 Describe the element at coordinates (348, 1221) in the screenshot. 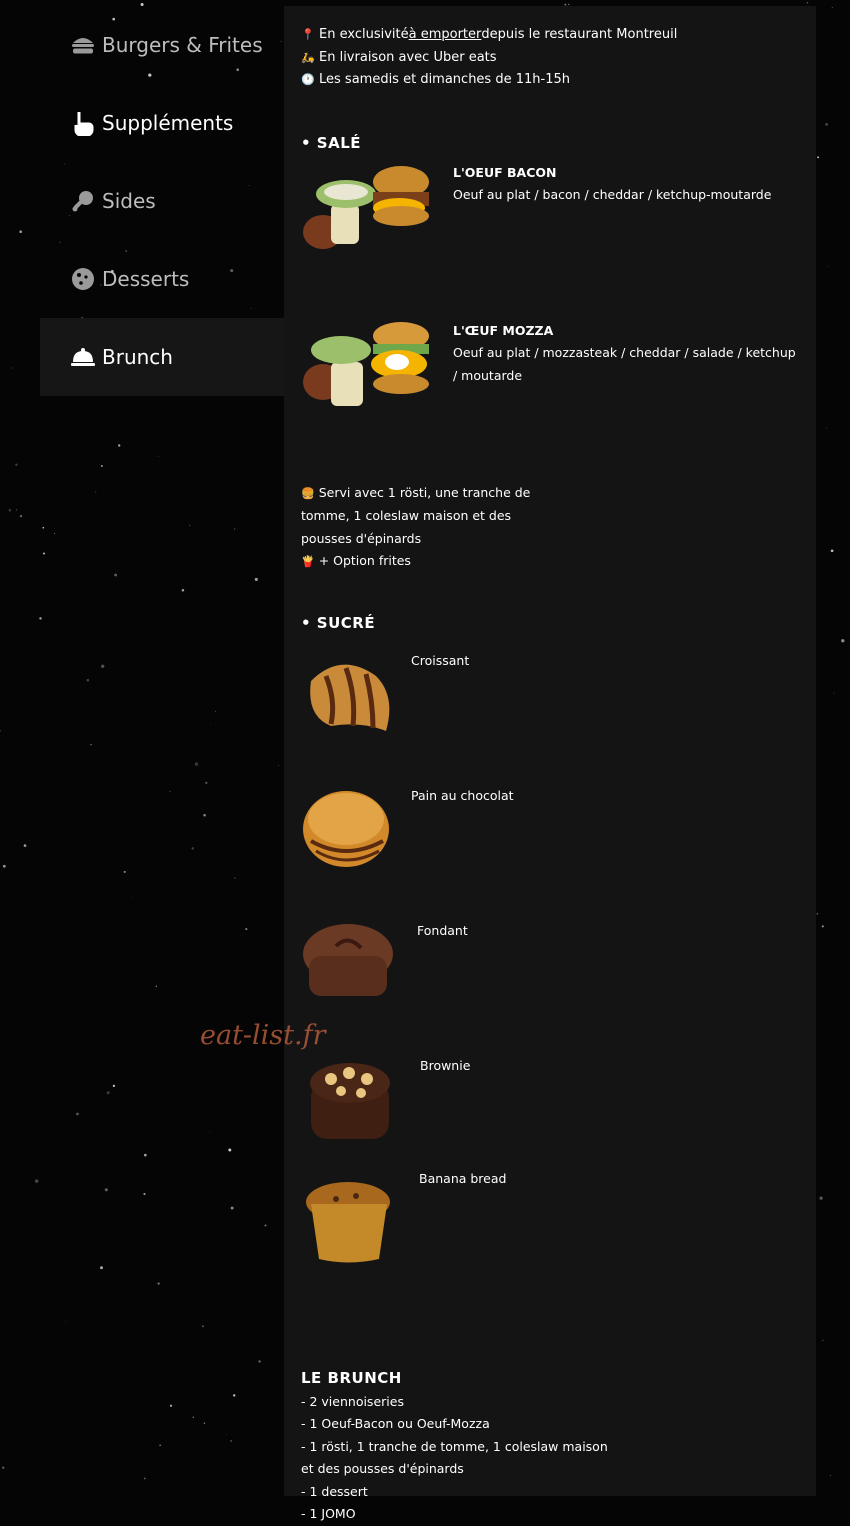

I see `banana-bread-image` at that location.